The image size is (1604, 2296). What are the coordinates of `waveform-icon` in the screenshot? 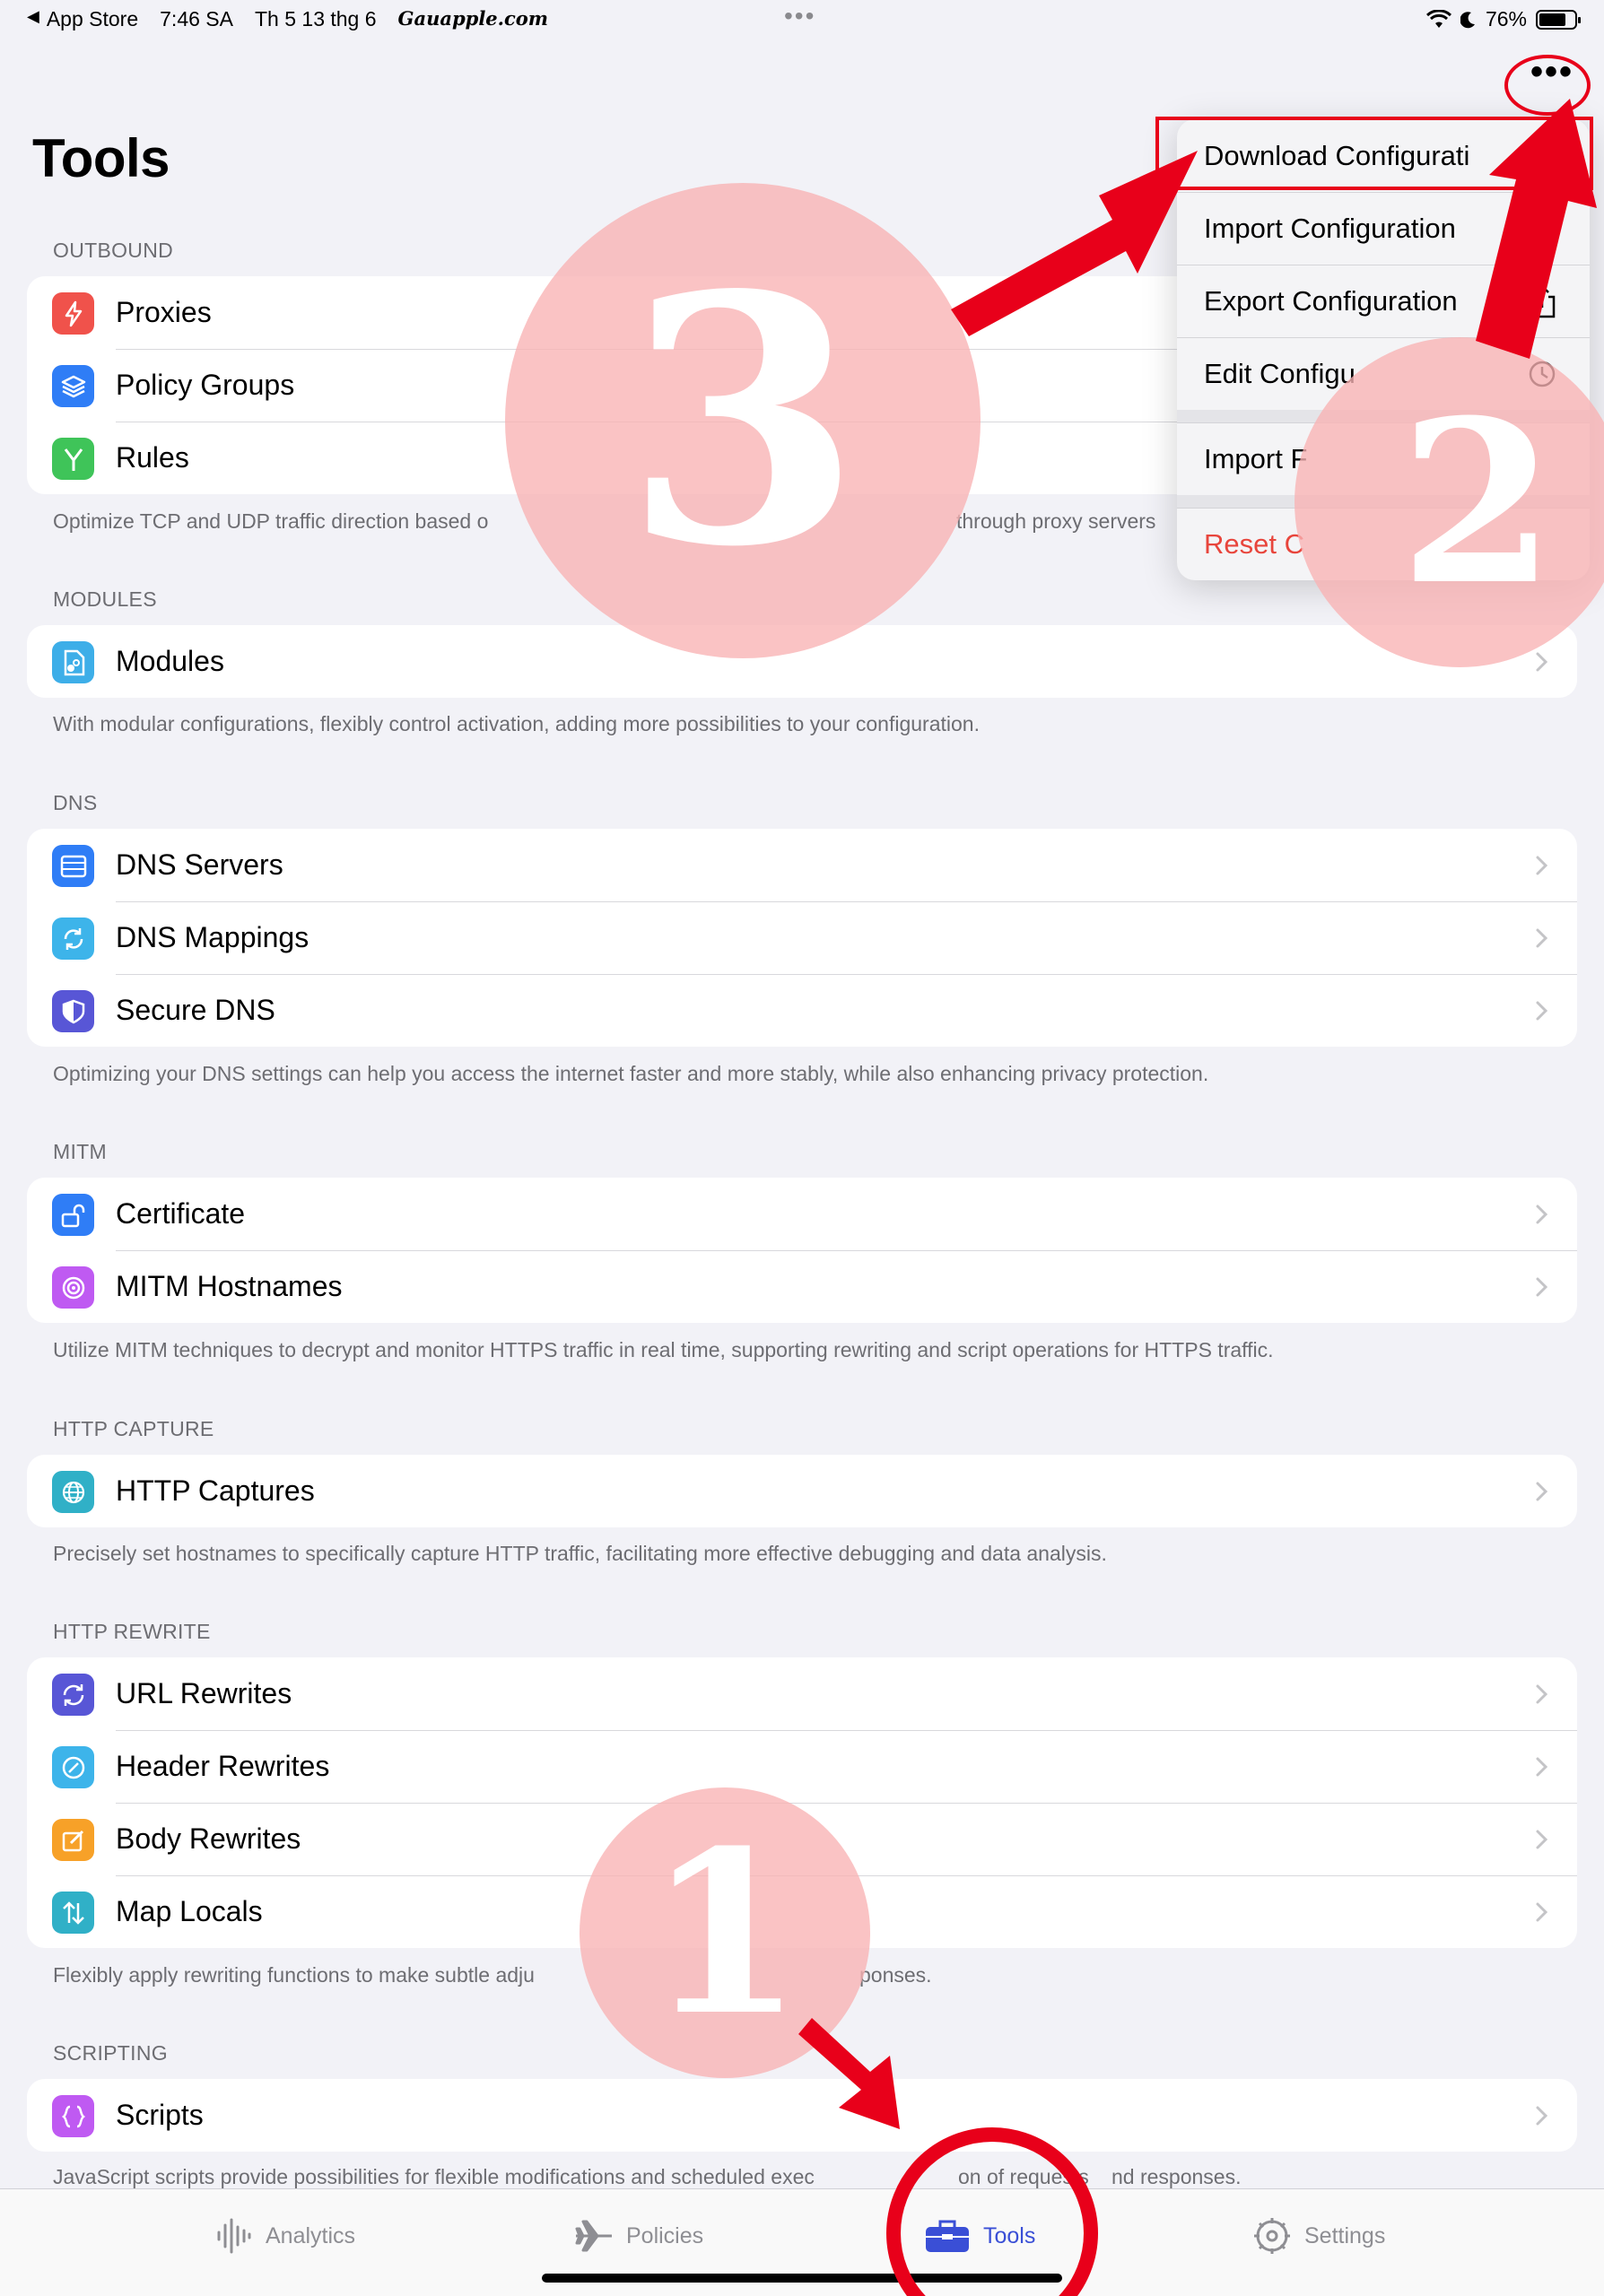 It's located at (234, 2236).